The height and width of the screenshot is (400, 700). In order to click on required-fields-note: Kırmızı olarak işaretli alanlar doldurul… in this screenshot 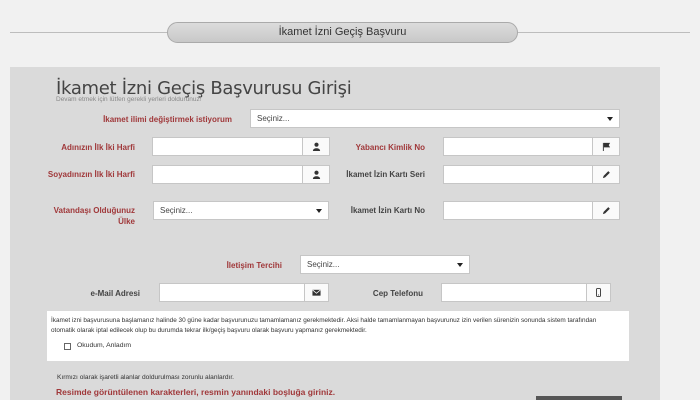, I will do `click(146, 377)`.